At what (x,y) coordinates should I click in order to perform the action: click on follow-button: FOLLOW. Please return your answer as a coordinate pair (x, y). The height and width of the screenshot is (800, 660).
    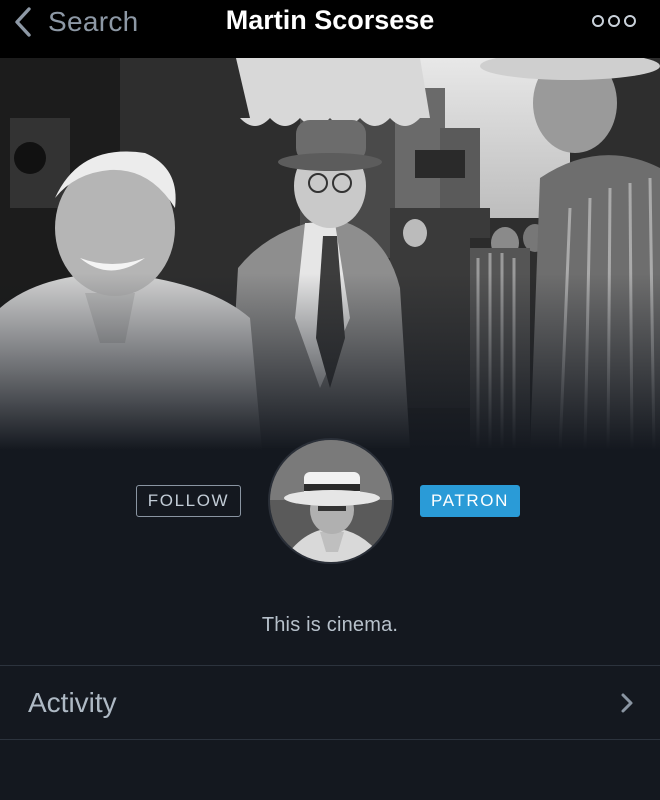
    Looking at the image, I should click on (188, 501).